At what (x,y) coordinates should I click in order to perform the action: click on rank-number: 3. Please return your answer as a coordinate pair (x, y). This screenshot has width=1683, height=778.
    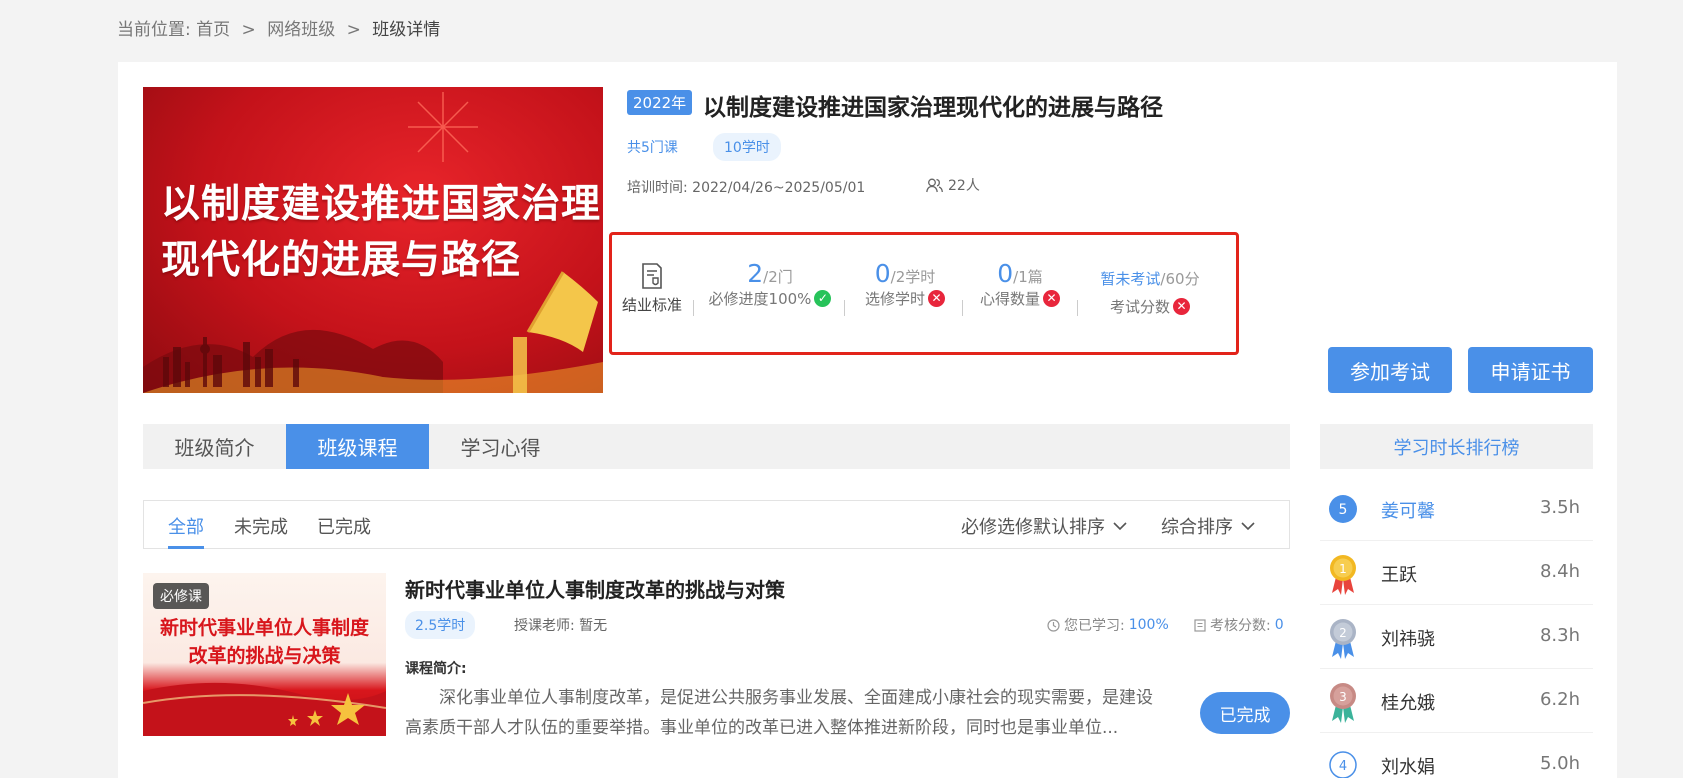
    Looking at the image, I should click on (1343, 697).